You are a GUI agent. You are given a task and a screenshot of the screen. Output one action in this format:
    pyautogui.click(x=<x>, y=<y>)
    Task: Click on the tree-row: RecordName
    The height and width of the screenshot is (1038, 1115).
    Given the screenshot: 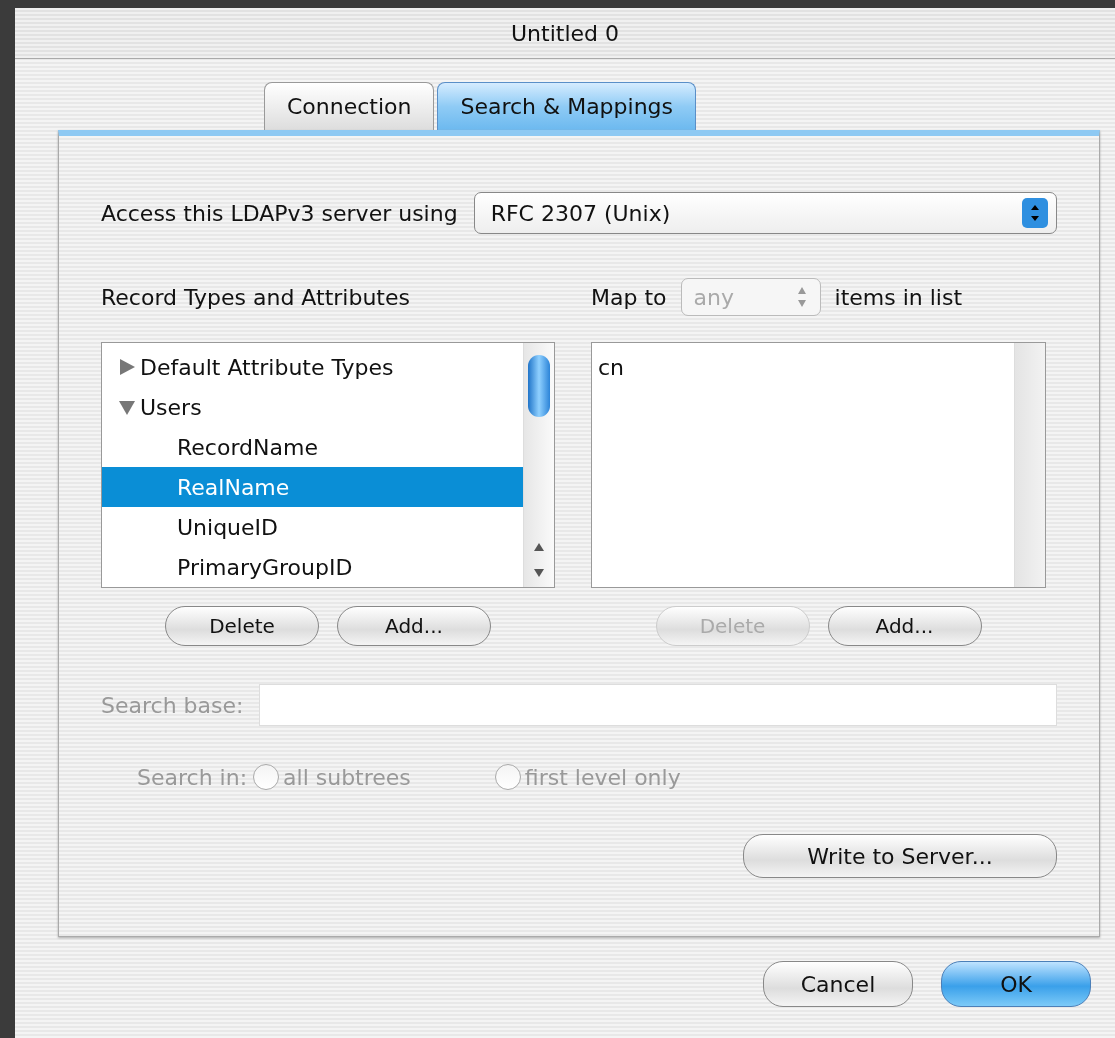 What is the action you would take?
    pyautogui.click(x=312, y=447)
    